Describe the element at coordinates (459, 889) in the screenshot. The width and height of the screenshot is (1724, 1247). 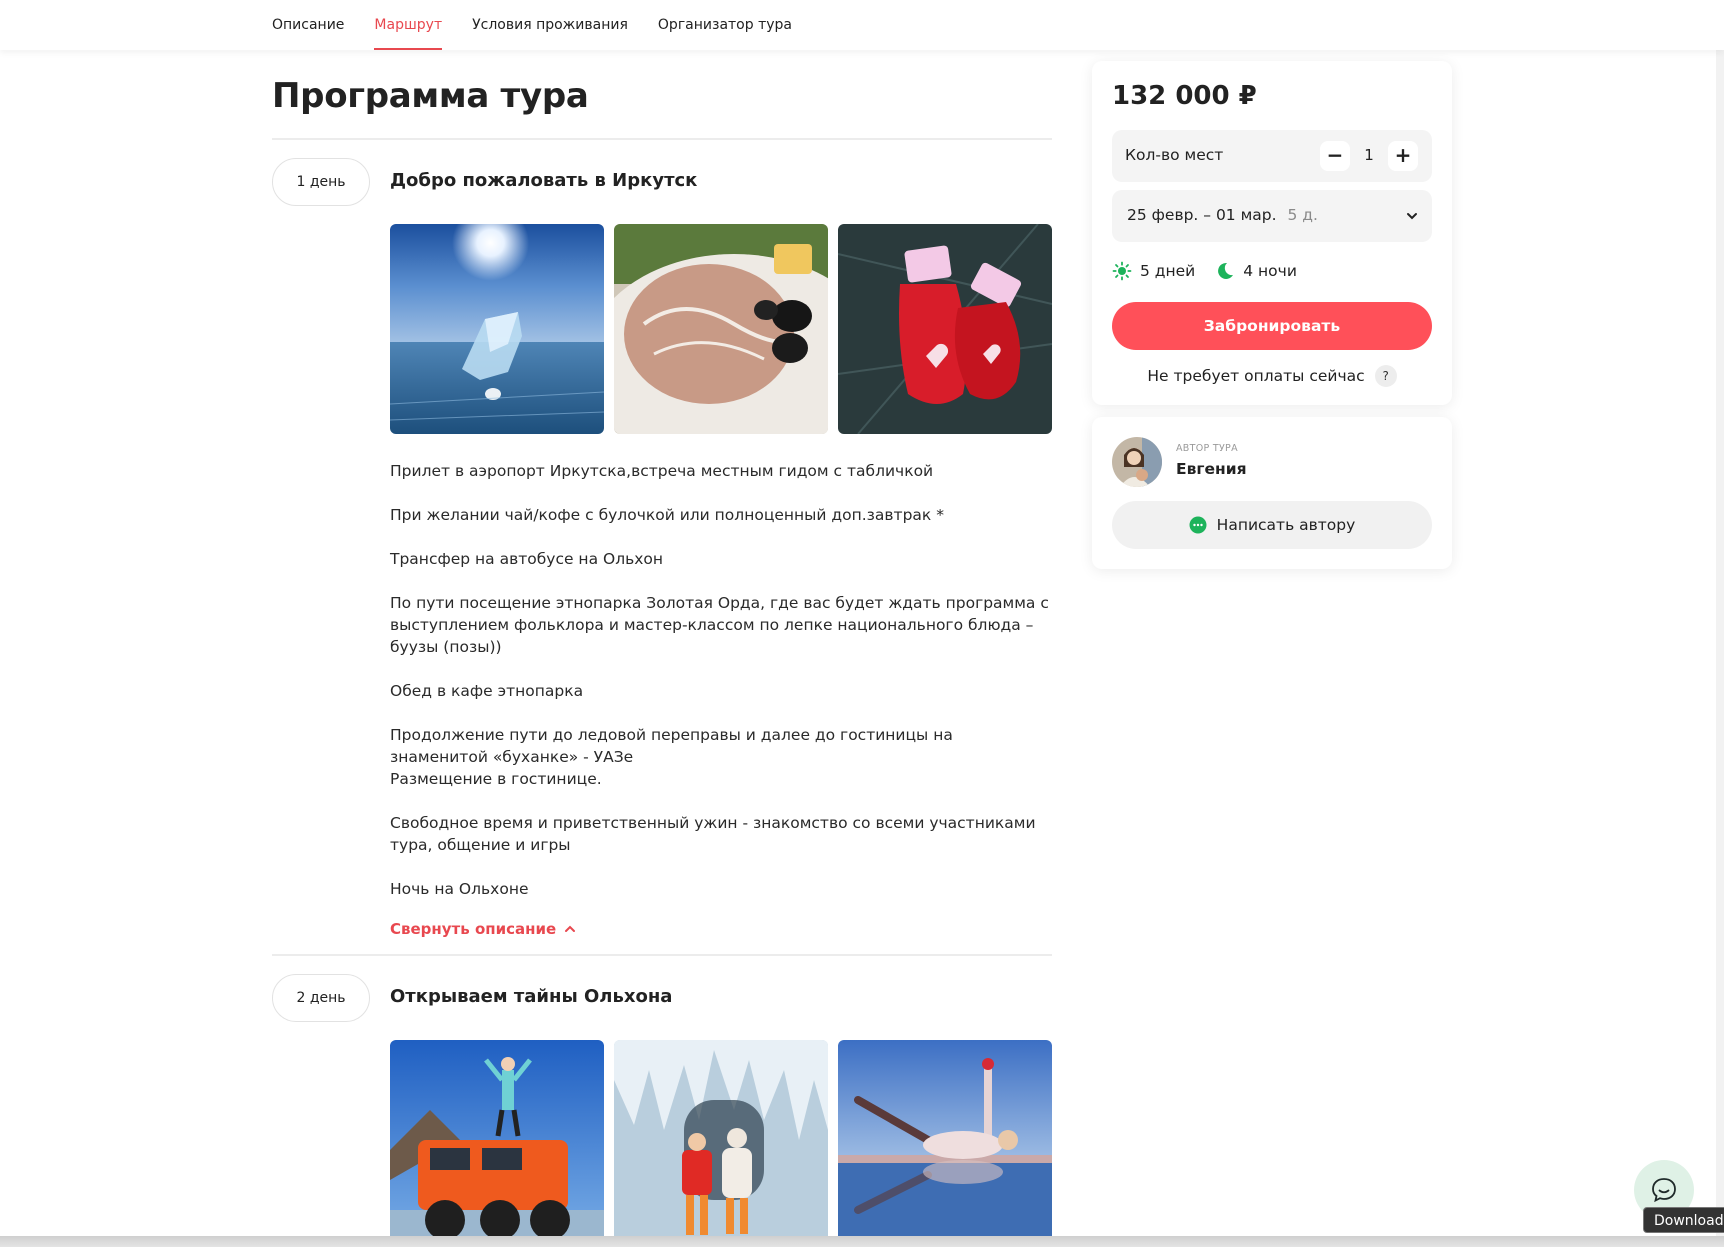
I see `description-paragraph: Ночь на Ольхоне` at that location.